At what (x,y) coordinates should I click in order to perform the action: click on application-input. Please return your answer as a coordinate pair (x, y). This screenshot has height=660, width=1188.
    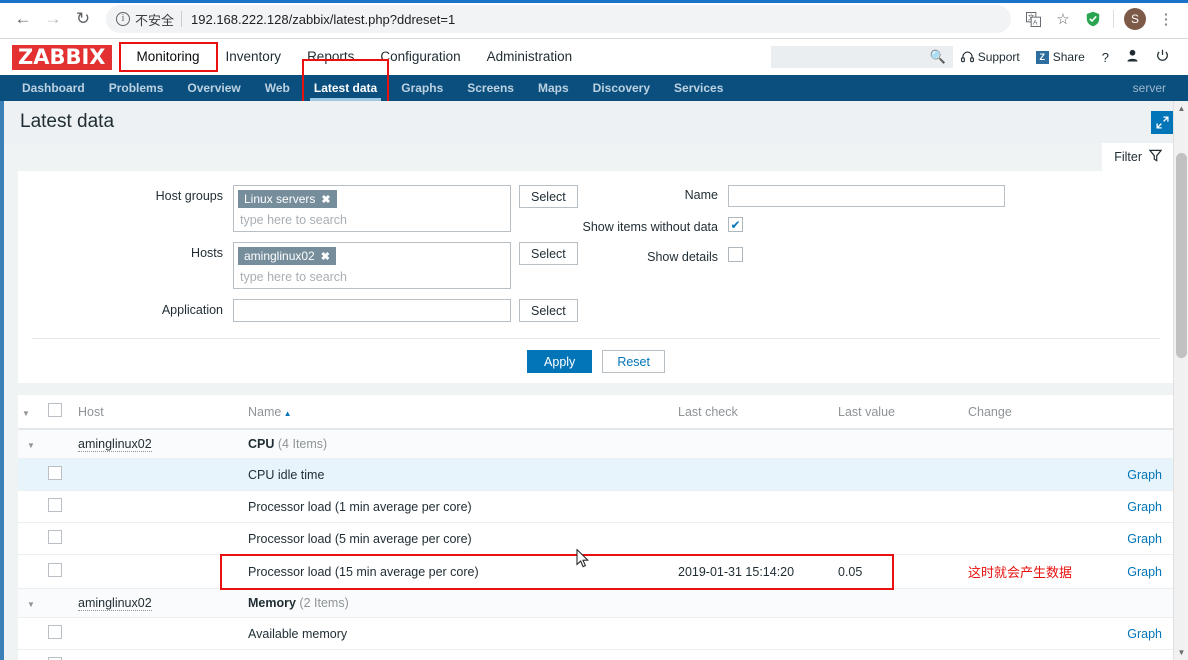
    Looking at the image, I should click on (372, 310).